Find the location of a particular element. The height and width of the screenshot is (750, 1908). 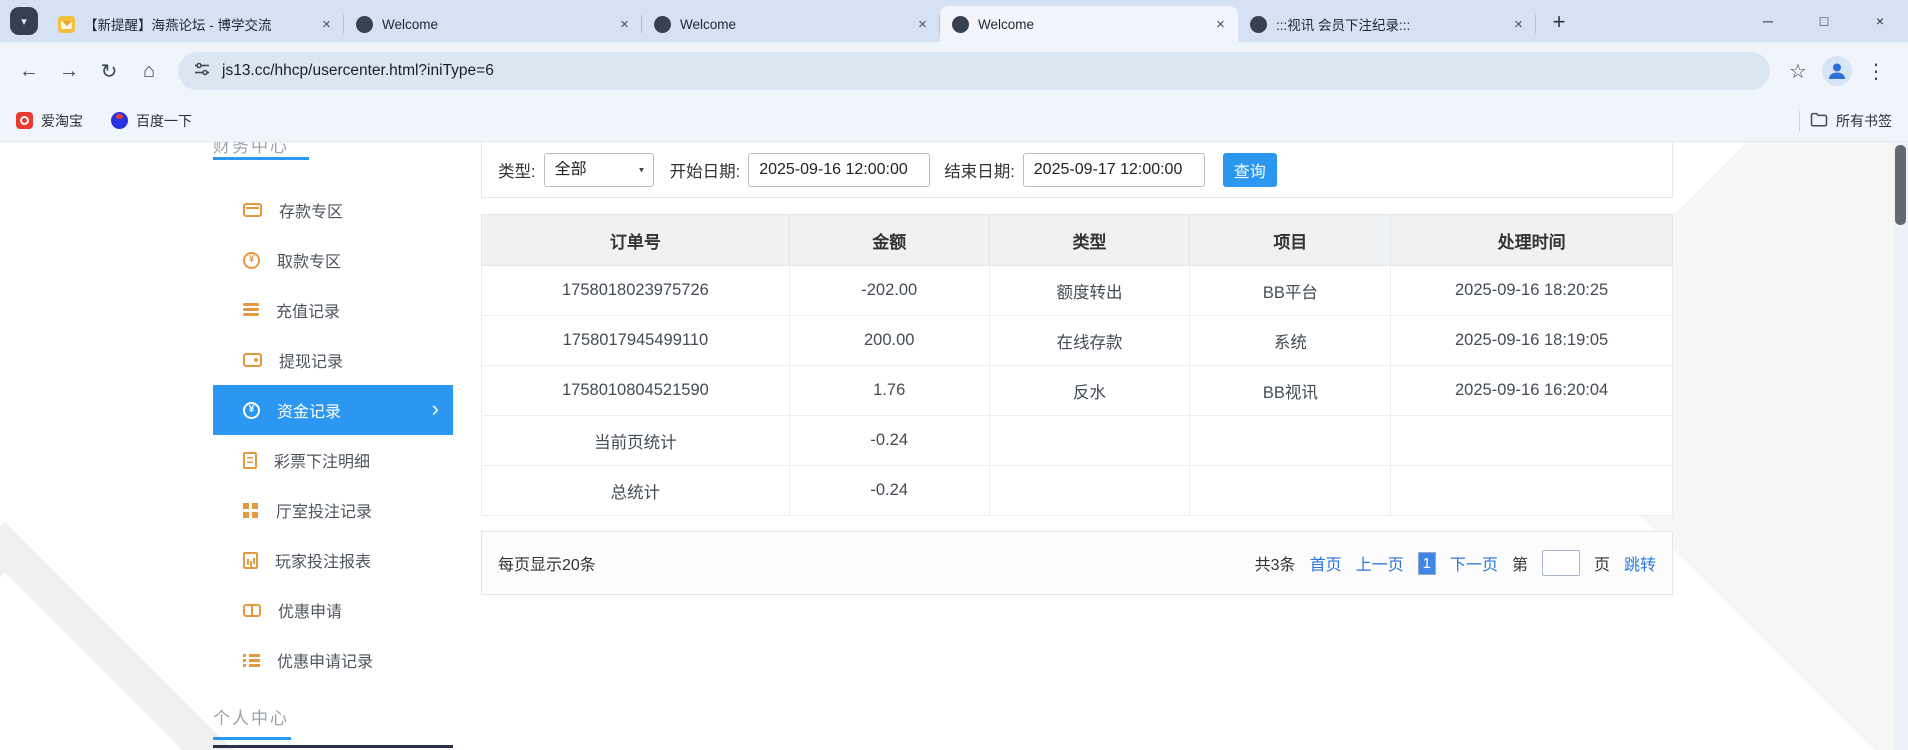

chevron-down-icon: ▾ is located at coordinates (24, 21).